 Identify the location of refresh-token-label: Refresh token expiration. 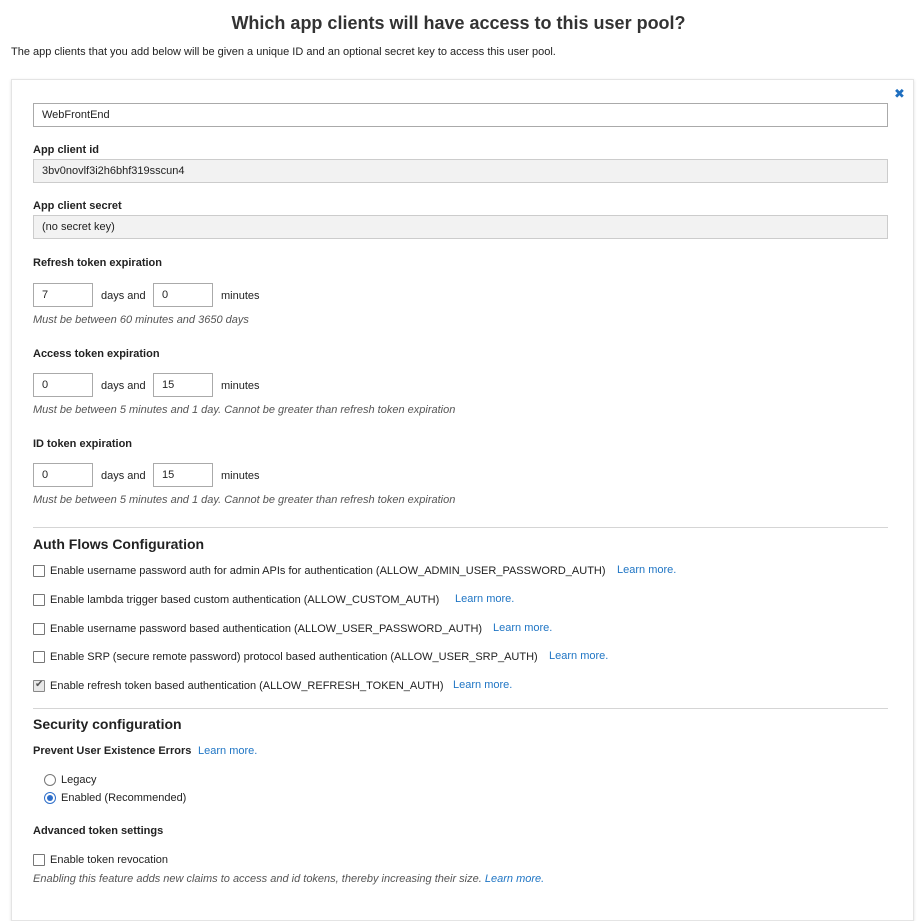
(97, 263).